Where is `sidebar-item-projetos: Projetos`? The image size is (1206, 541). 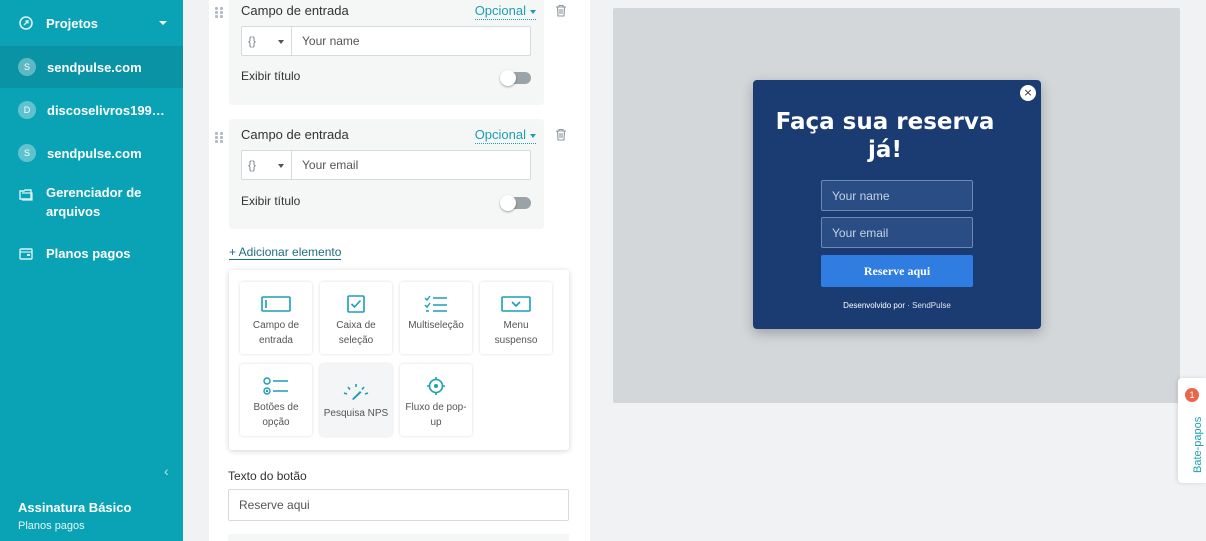 sidebar-item-projetos: Projetos is located at coordinates (91, 23).